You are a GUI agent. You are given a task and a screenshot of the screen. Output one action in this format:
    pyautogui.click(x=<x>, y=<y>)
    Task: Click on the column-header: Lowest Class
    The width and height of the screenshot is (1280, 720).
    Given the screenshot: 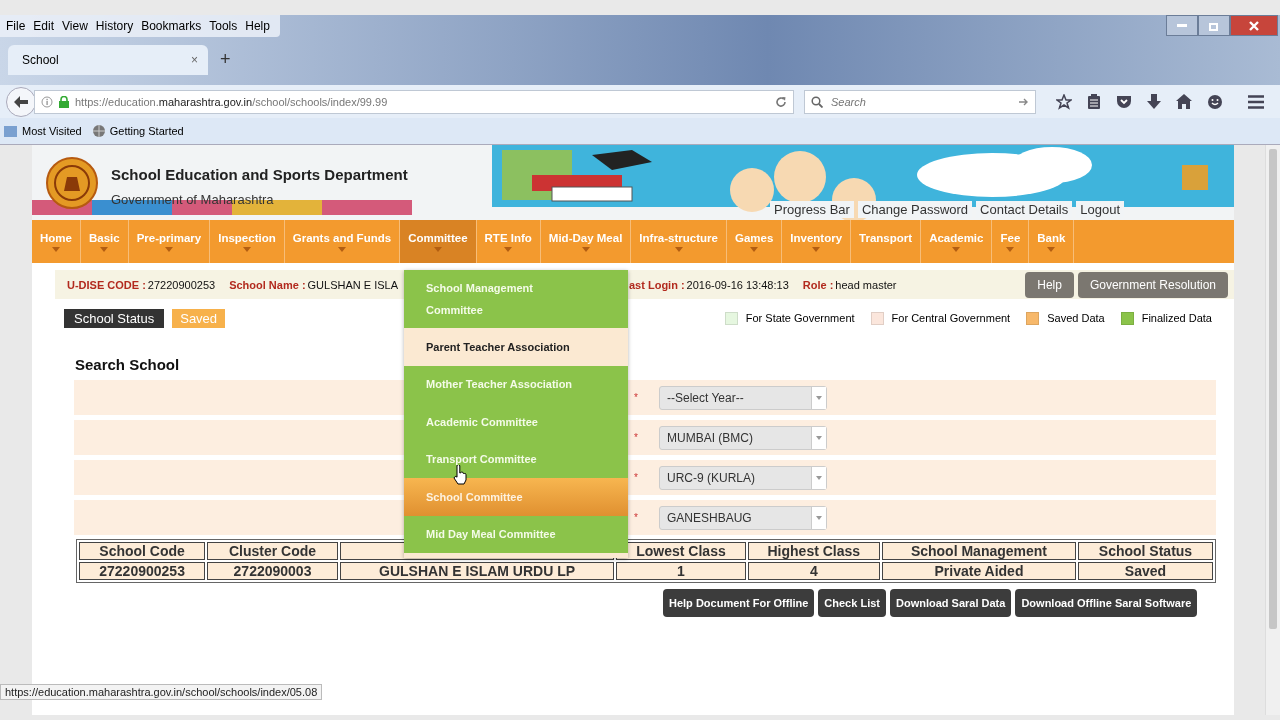 What is the action you would take?
    pyautogui.click(x=681, y=551)
    